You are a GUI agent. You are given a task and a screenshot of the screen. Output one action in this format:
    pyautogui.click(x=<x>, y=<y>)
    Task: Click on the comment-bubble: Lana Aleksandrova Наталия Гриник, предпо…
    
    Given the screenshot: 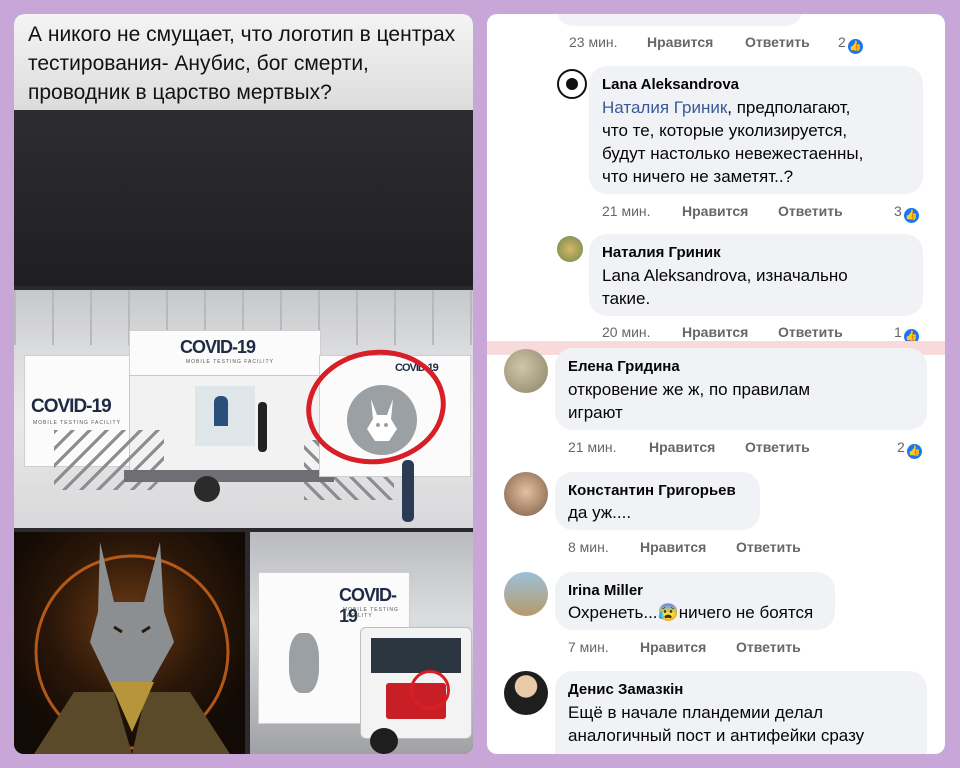 What is the action you would take?
    pyautogui.click(x=756, y=130)
    